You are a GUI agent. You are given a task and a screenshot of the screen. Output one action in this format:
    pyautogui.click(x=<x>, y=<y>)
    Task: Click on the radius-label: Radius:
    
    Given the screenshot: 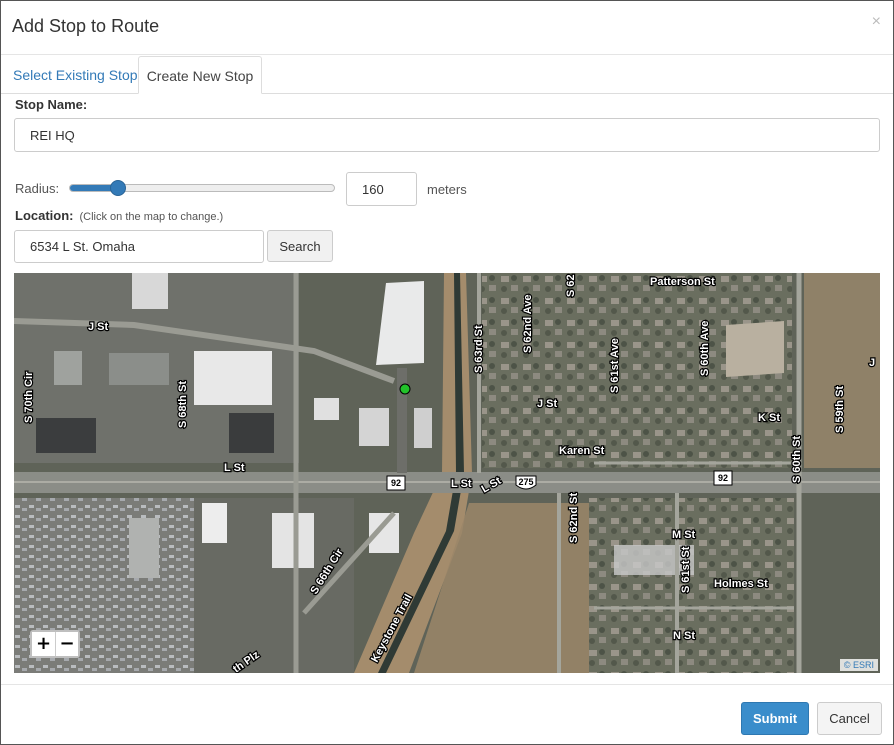 What is the action you would take?
    pyautogui.click(x=37, y=188)
    